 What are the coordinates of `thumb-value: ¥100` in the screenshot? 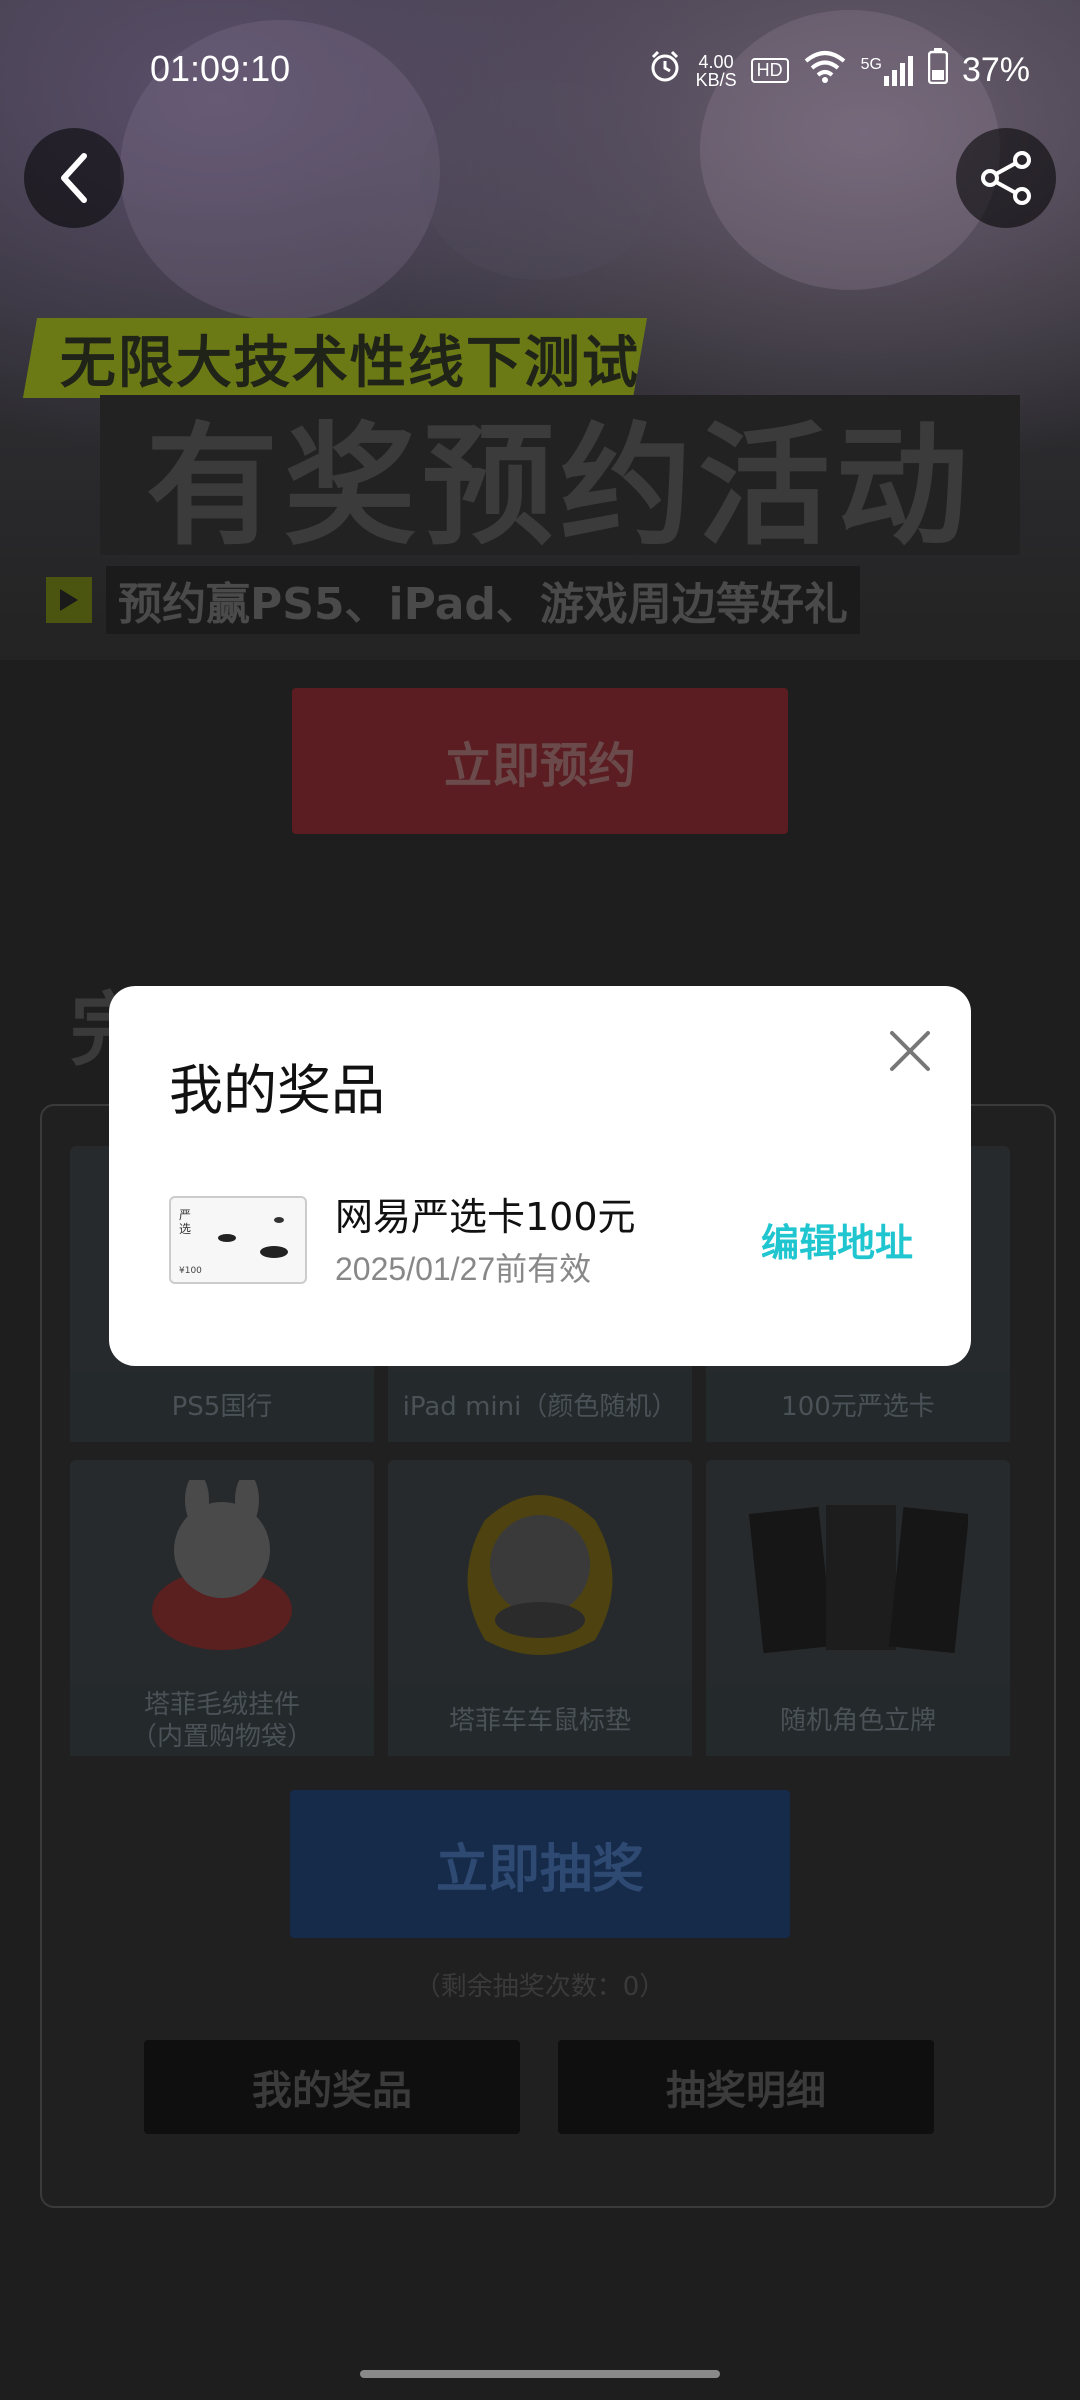 It's located at (190, 1271).